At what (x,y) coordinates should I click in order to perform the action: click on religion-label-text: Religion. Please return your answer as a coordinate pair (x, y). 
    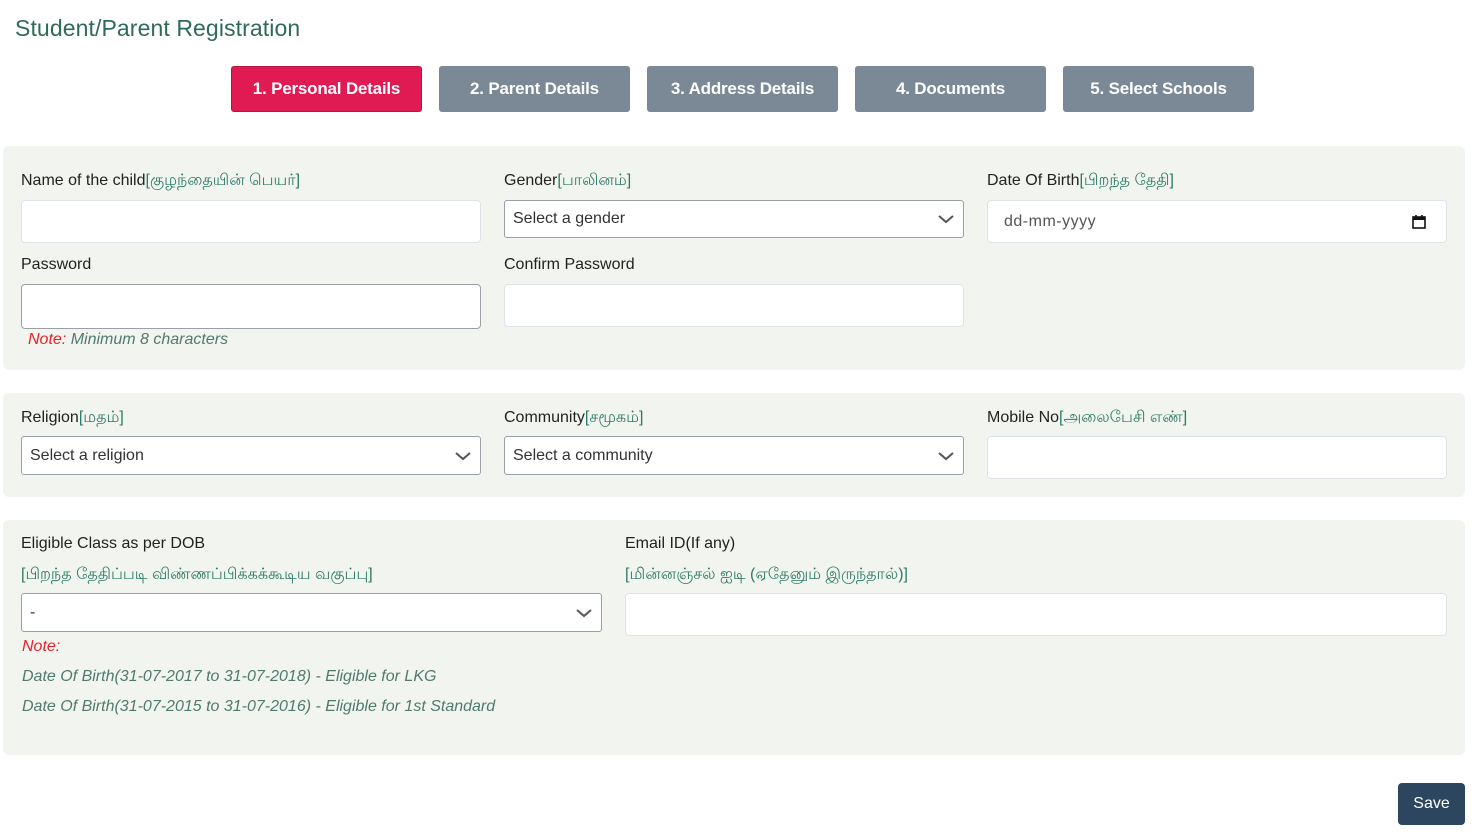
    Looking at the image, I should click on (50, 417).